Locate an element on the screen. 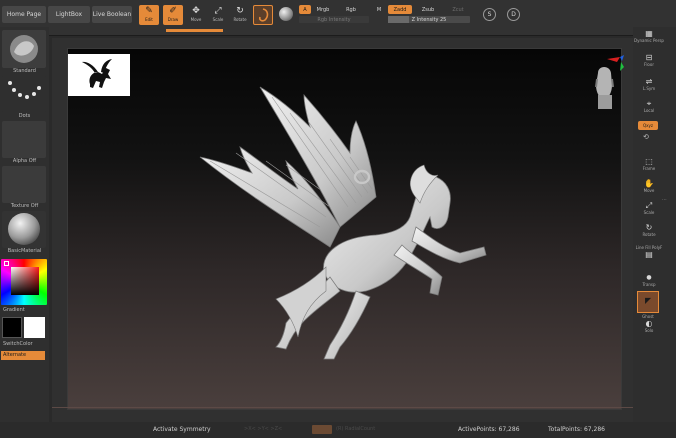  scale-view-icon: ⤢ is located at coordinates (649, 205).